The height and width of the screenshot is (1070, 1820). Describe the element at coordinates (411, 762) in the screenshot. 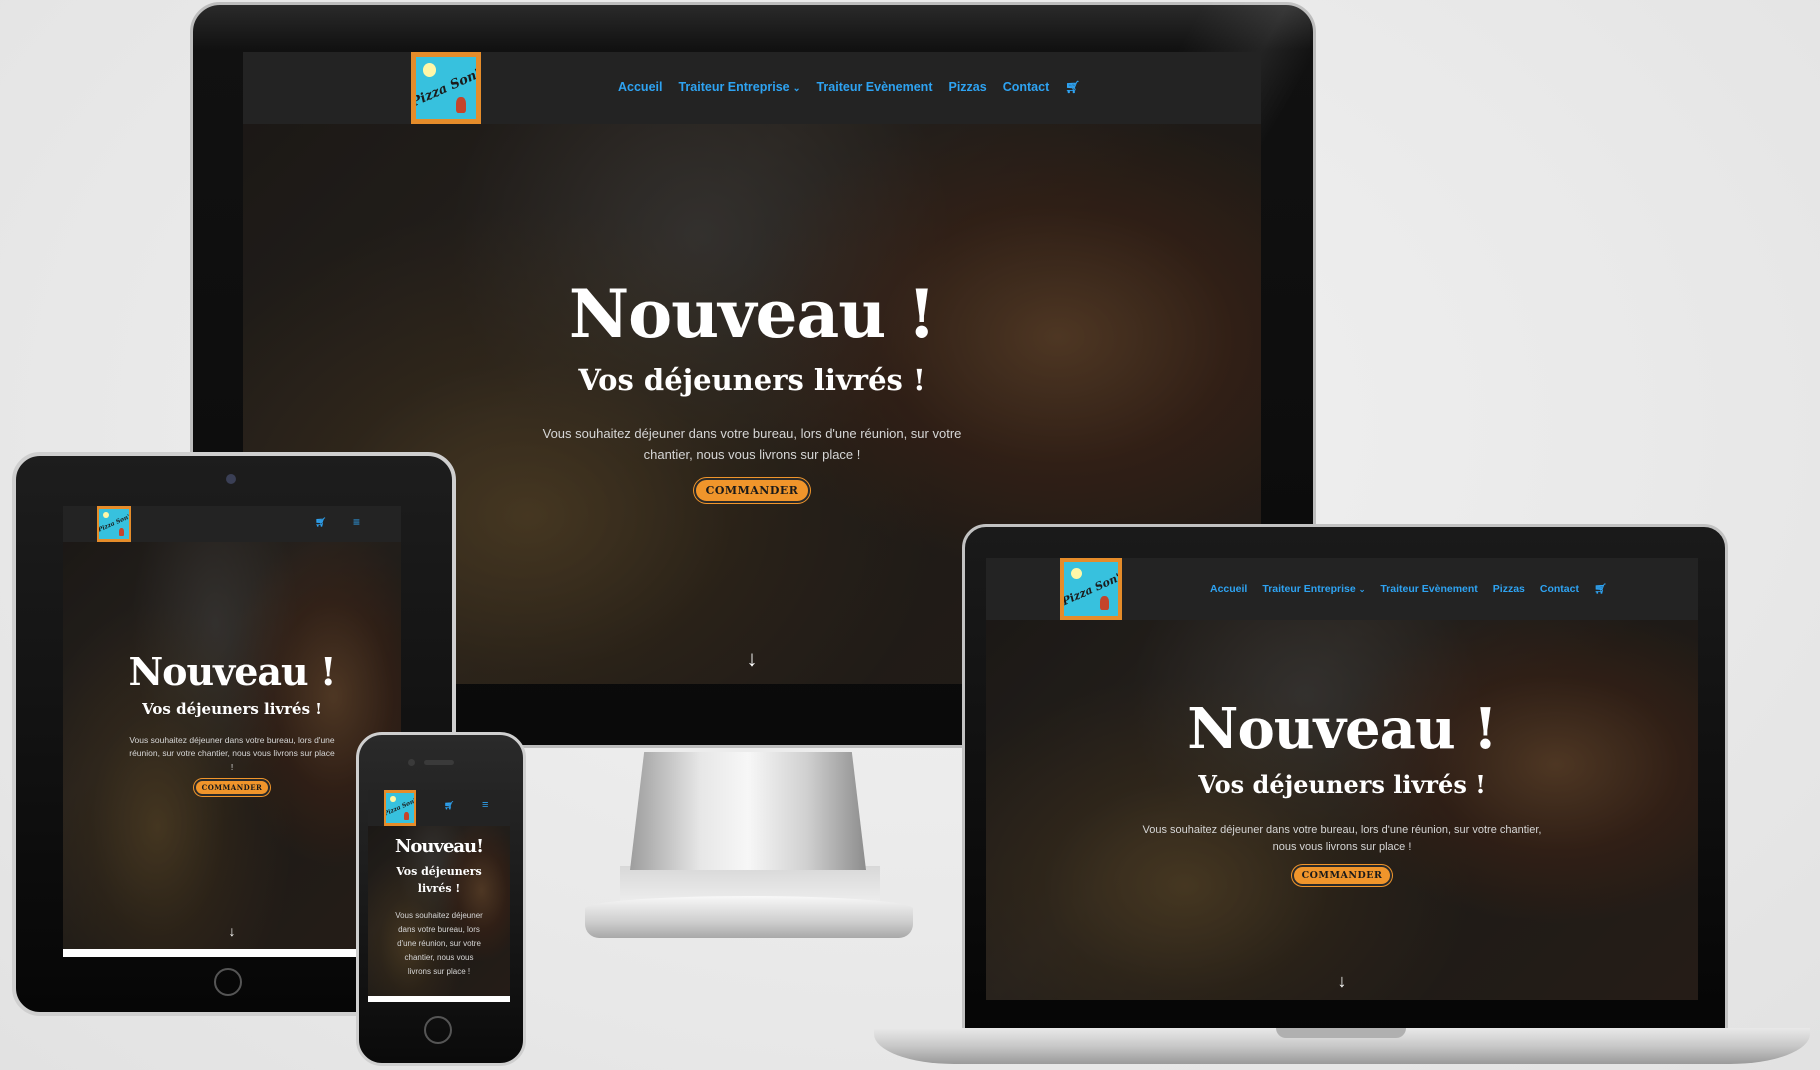

I see `phone-camera` at that location.